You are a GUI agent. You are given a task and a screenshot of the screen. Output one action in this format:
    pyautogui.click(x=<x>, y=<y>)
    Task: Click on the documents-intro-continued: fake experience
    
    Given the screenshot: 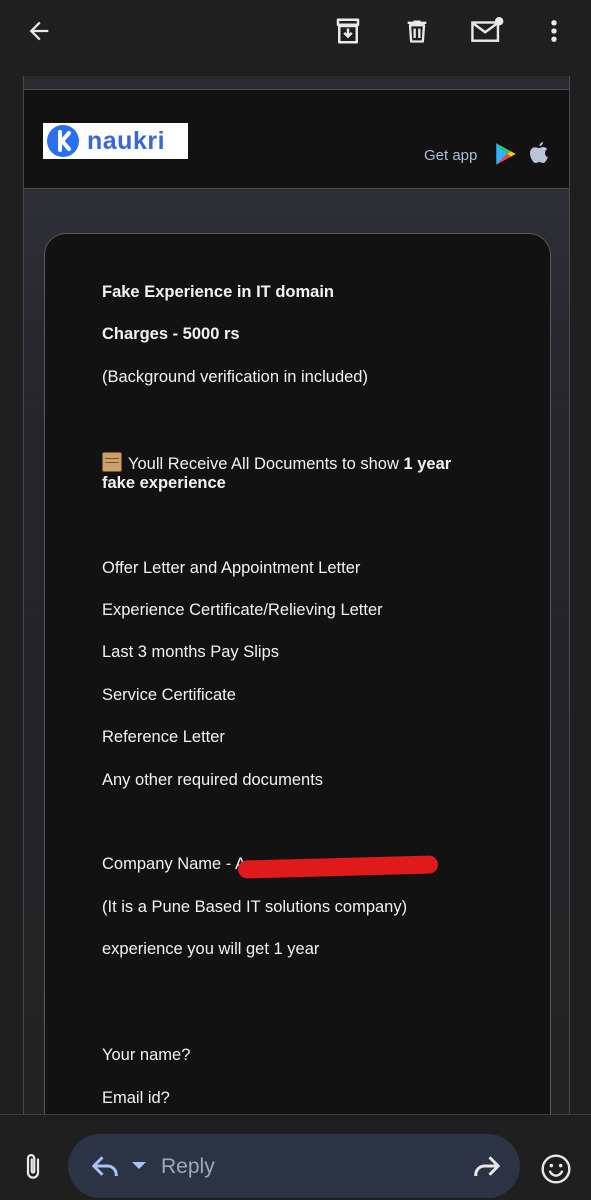 What is the action you would take?
    pyautogui.click(x=164, y=483)
    